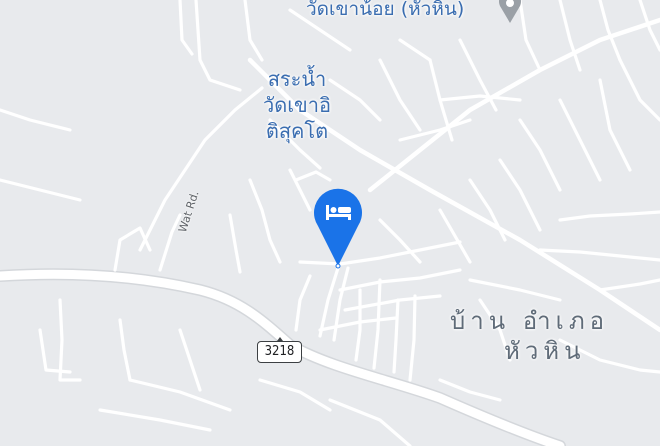 This screenshot has height=446, width=660. I want to click on route-shield: 3218, so click(279, 350).